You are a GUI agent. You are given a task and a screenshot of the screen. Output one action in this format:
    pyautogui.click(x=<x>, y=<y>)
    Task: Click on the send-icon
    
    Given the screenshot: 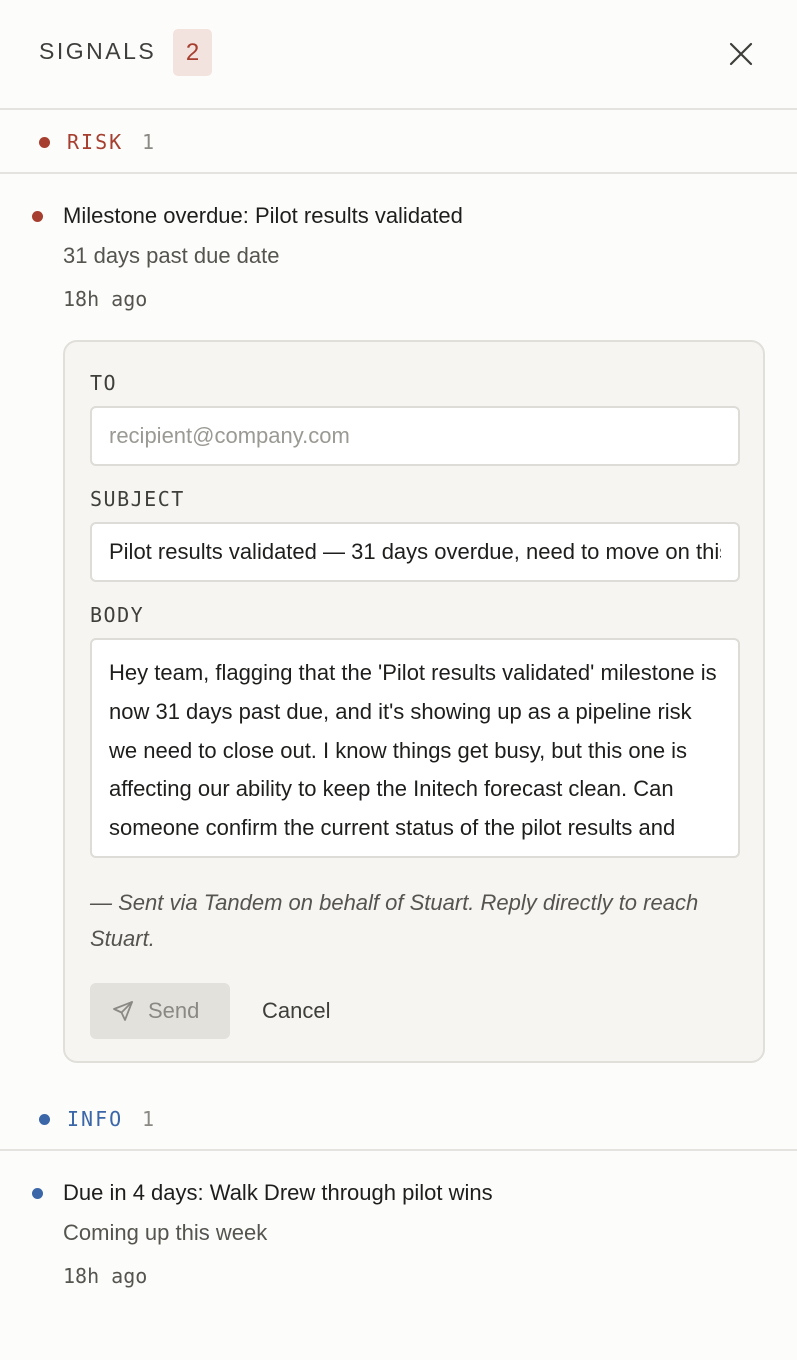 What is the action you would take?
    pyautogui.click(x=123, y=1011)
    